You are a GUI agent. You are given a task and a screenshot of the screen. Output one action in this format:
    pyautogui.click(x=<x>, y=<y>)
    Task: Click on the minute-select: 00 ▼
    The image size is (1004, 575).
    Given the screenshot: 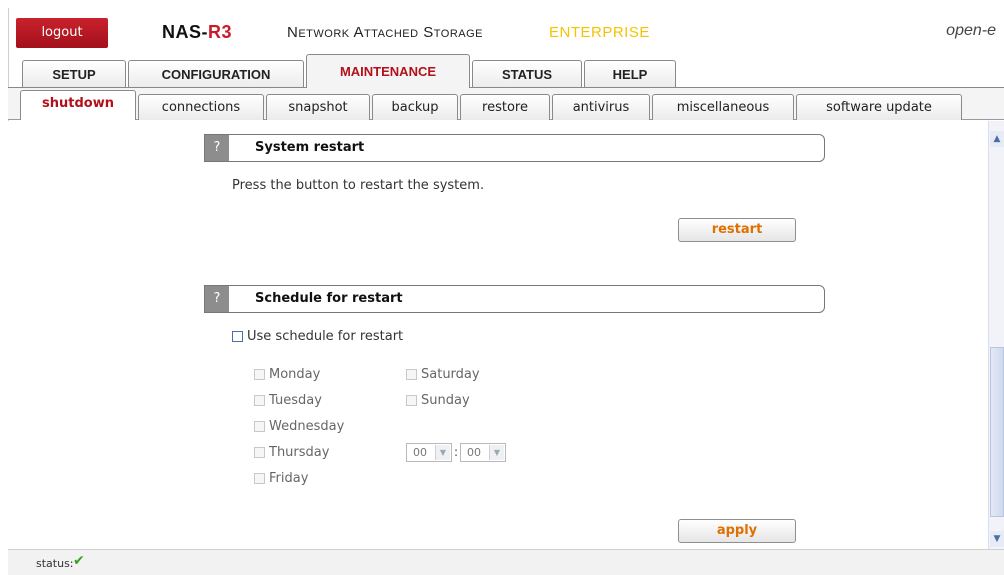 What is the action you would take?
    pyautogui.click(x=483, y=452)
    